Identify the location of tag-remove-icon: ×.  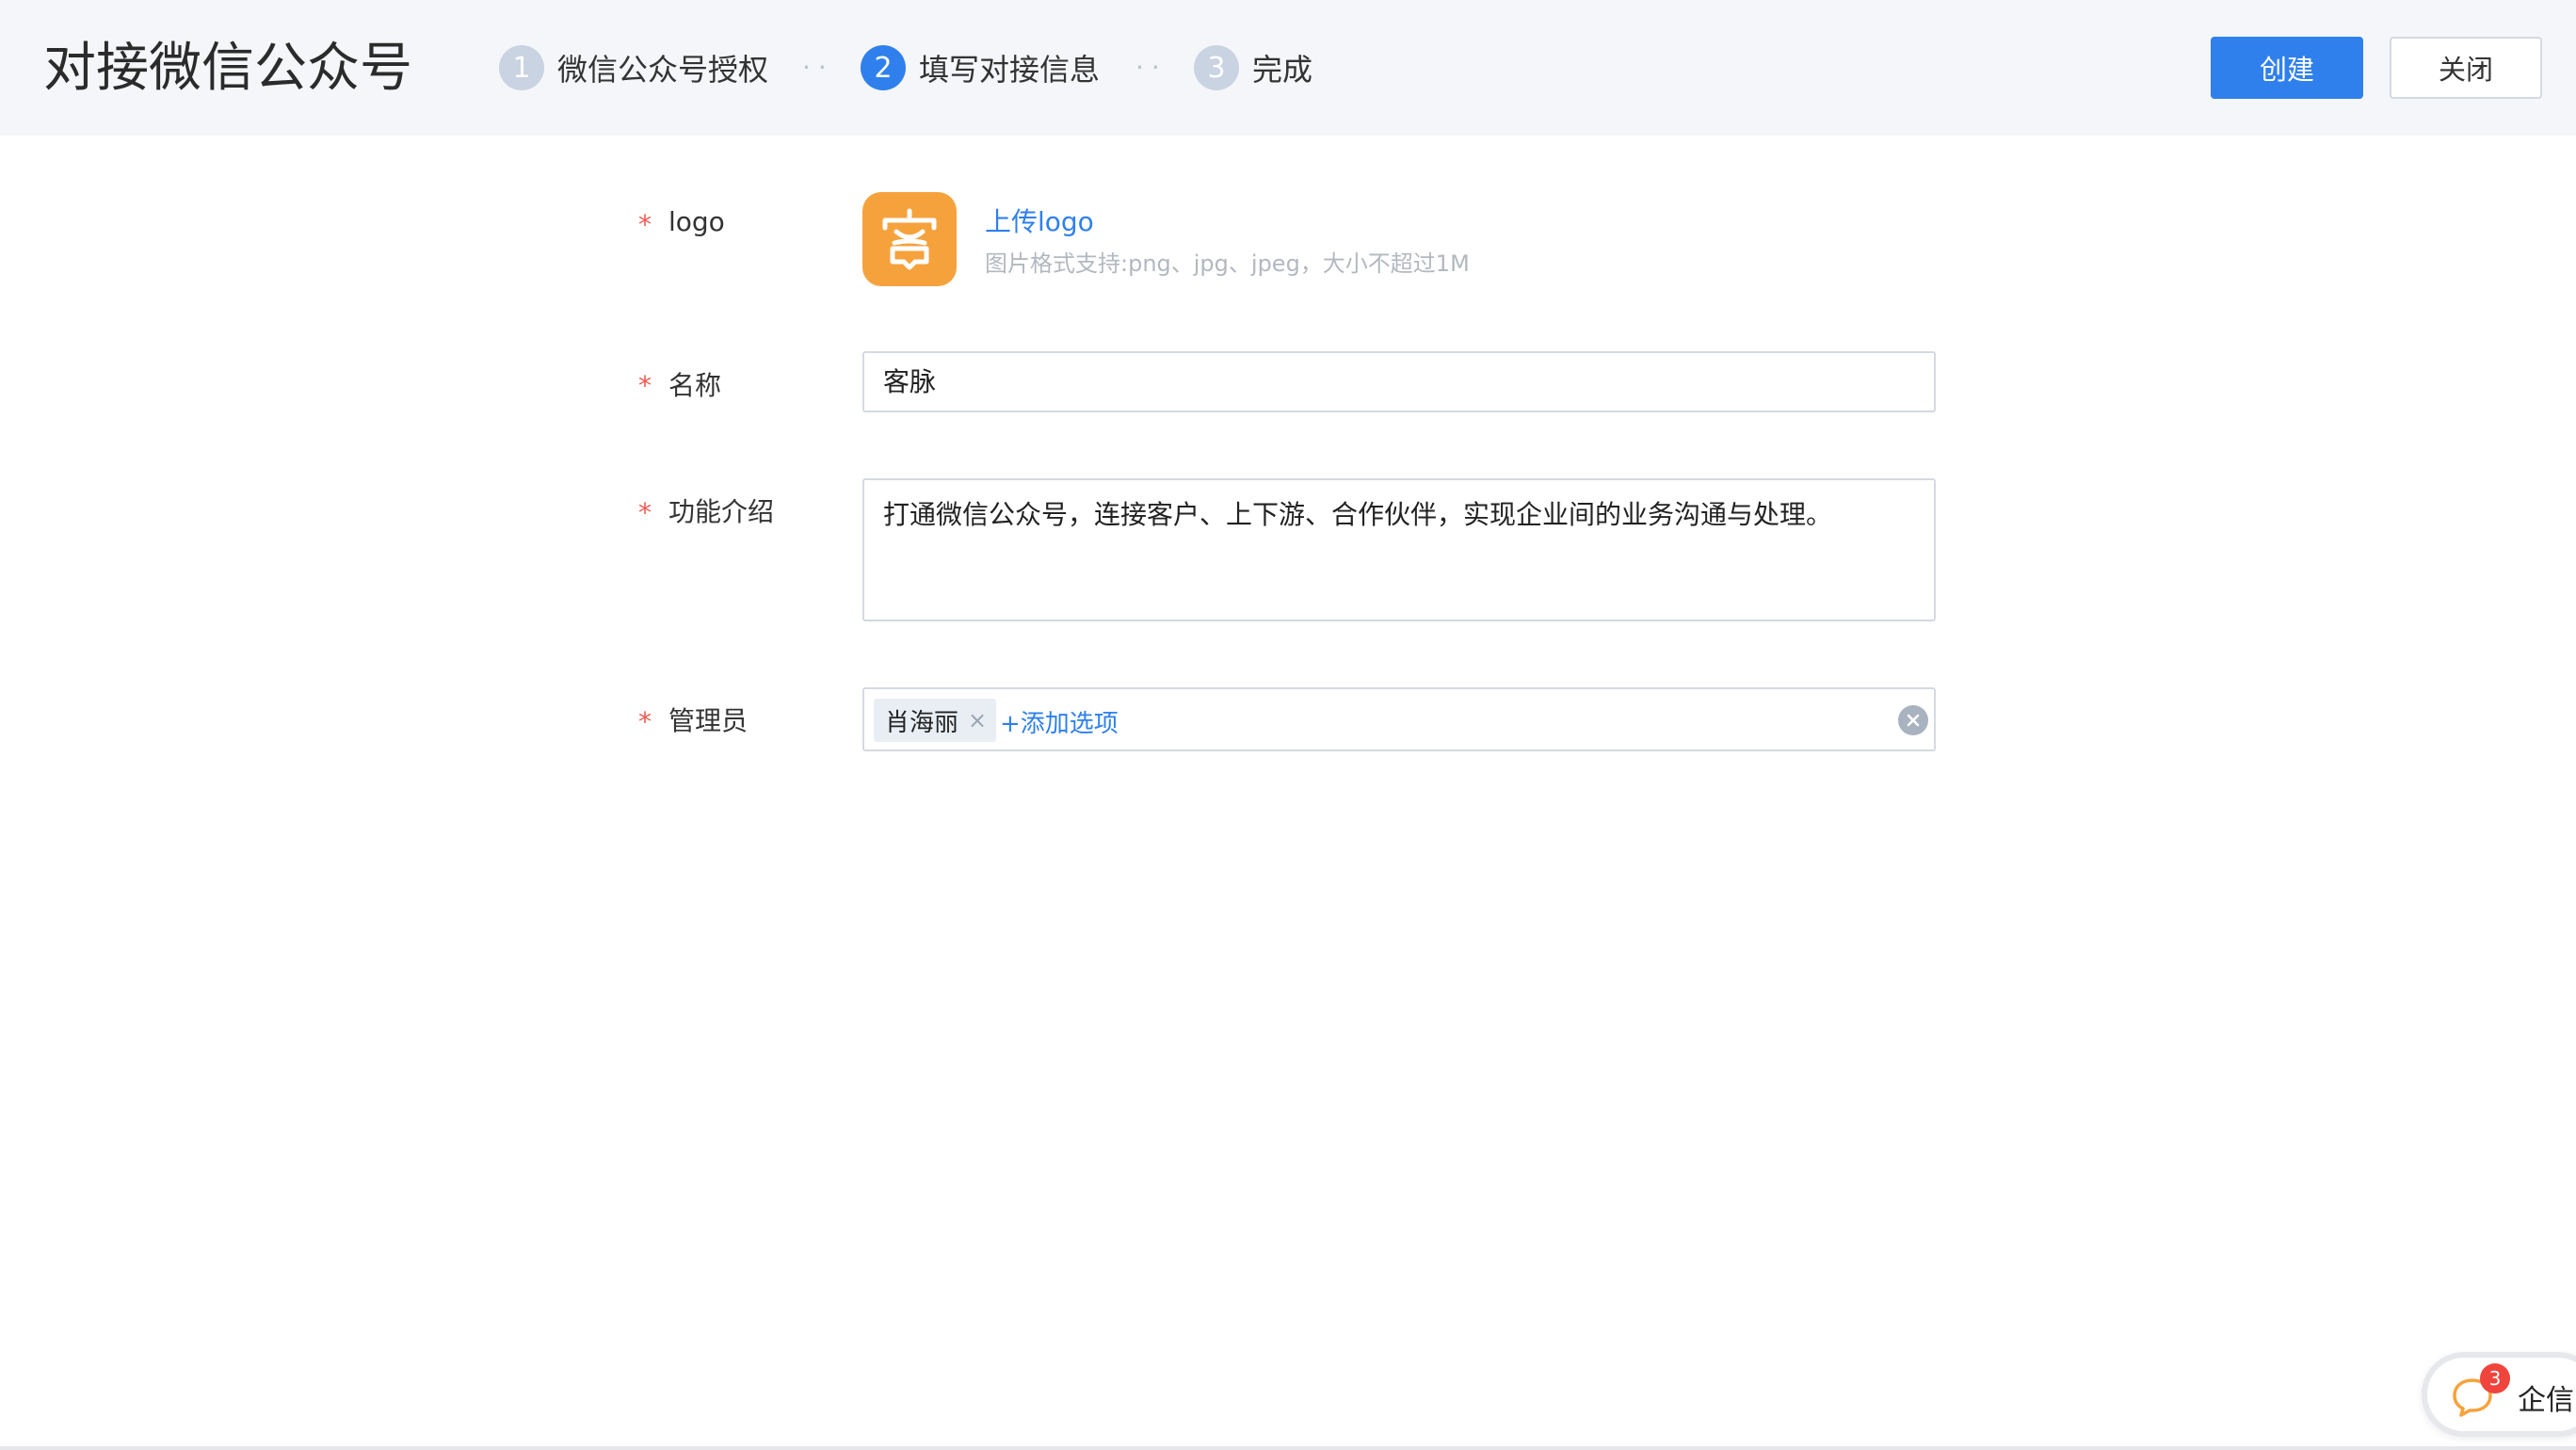
(977, 720).